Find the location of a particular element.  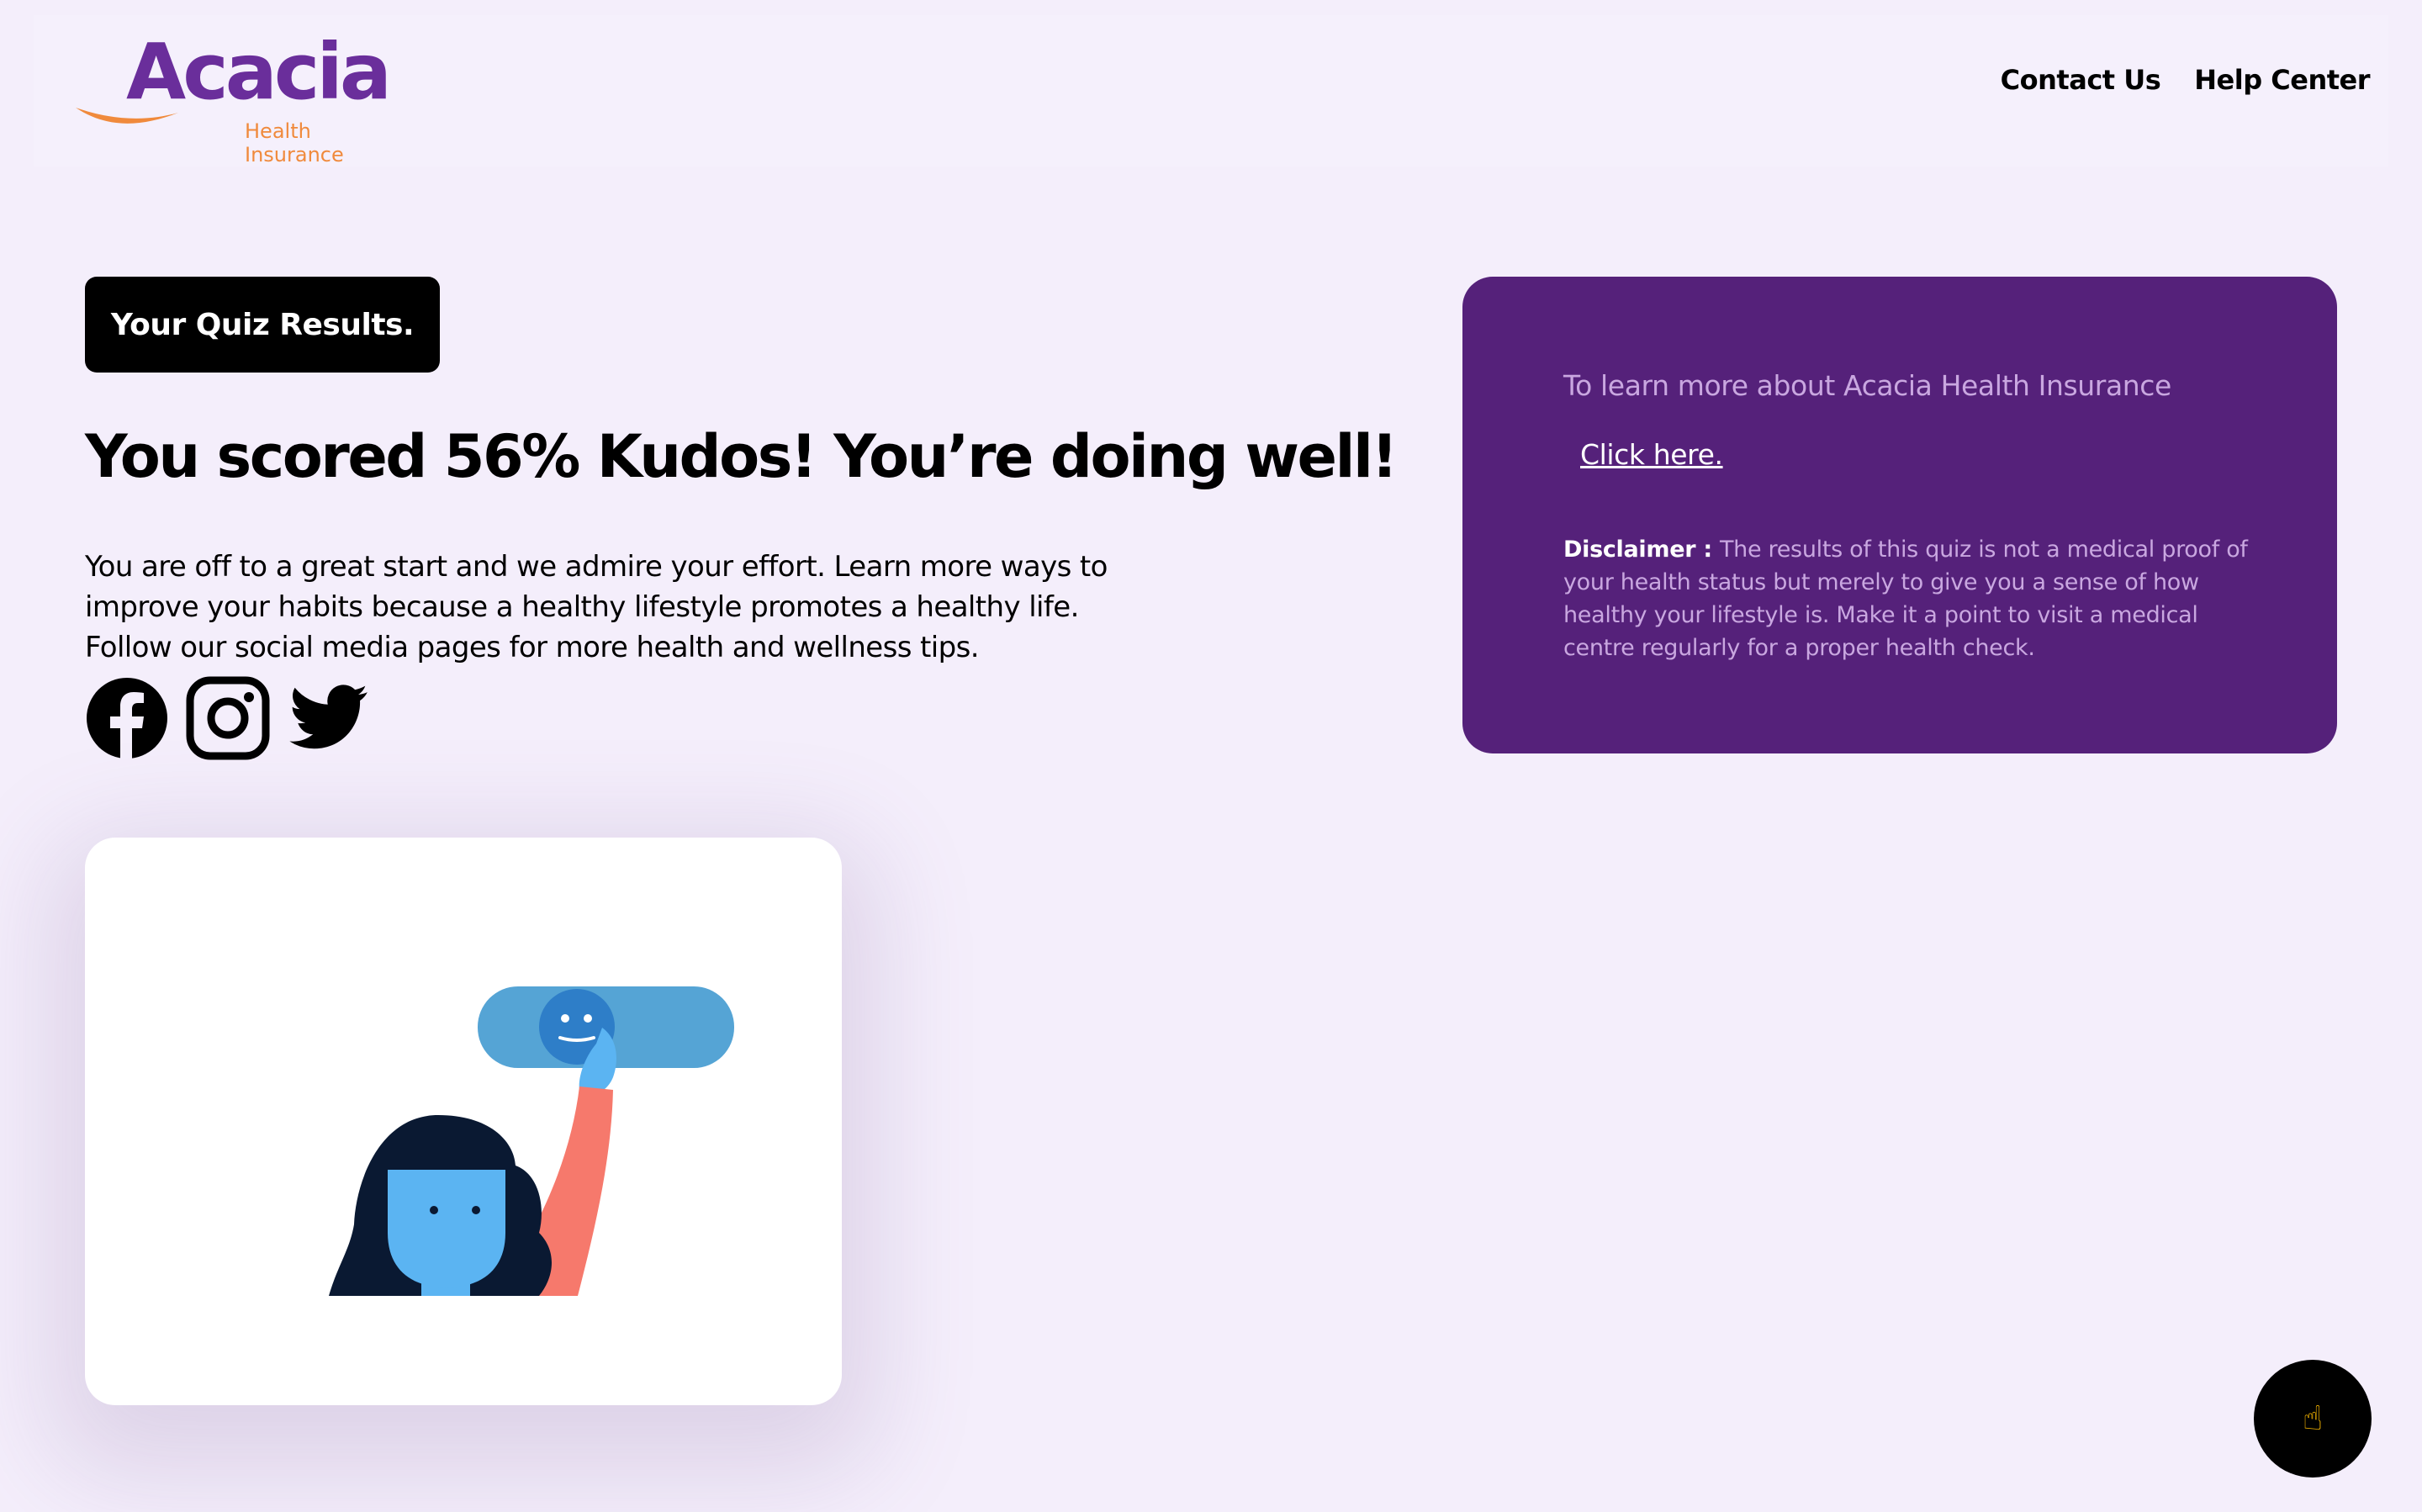

illustration-card is located at coordinates (463, 1121).